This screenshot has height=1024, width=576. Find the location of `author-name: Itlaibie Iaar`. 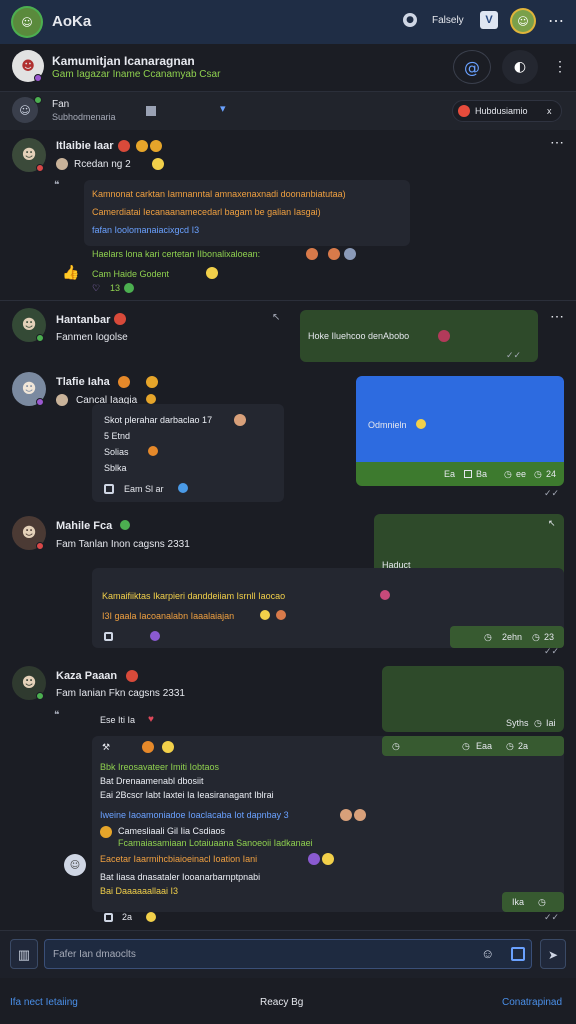

author-name: Itlaibie Iaar is located at coordinates (84, 146).